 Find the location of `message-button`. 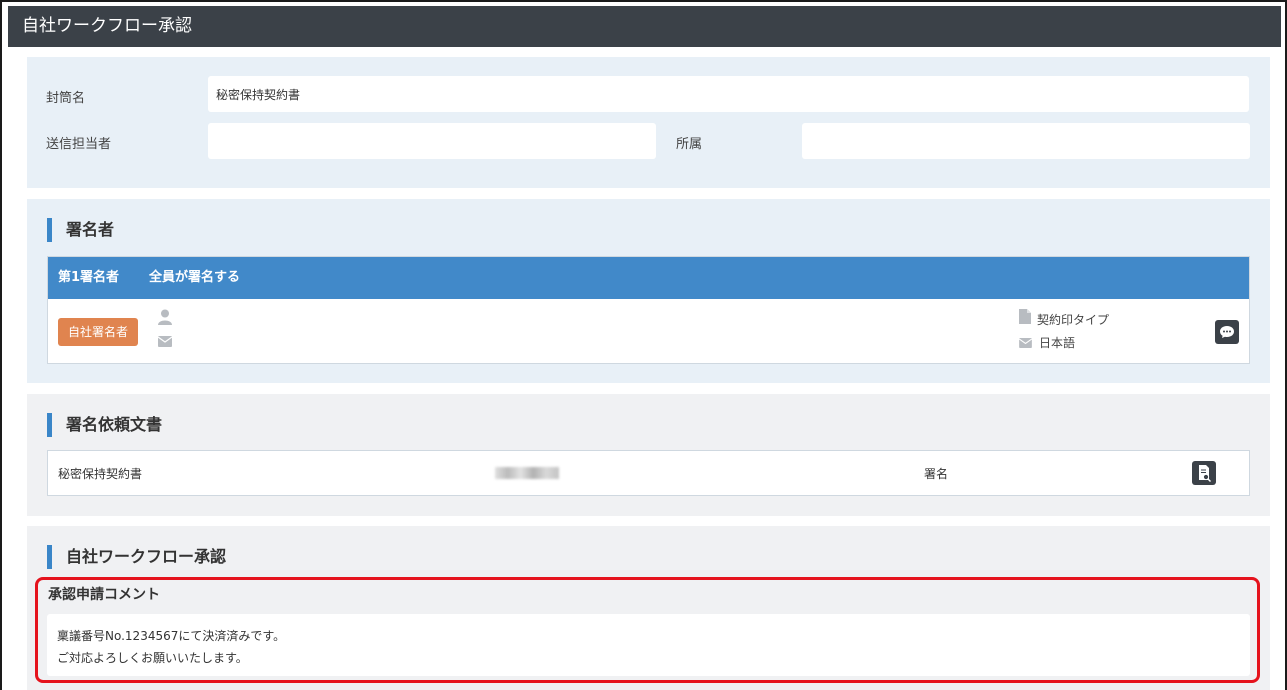

message-button is located at coordinates (1227, 332).